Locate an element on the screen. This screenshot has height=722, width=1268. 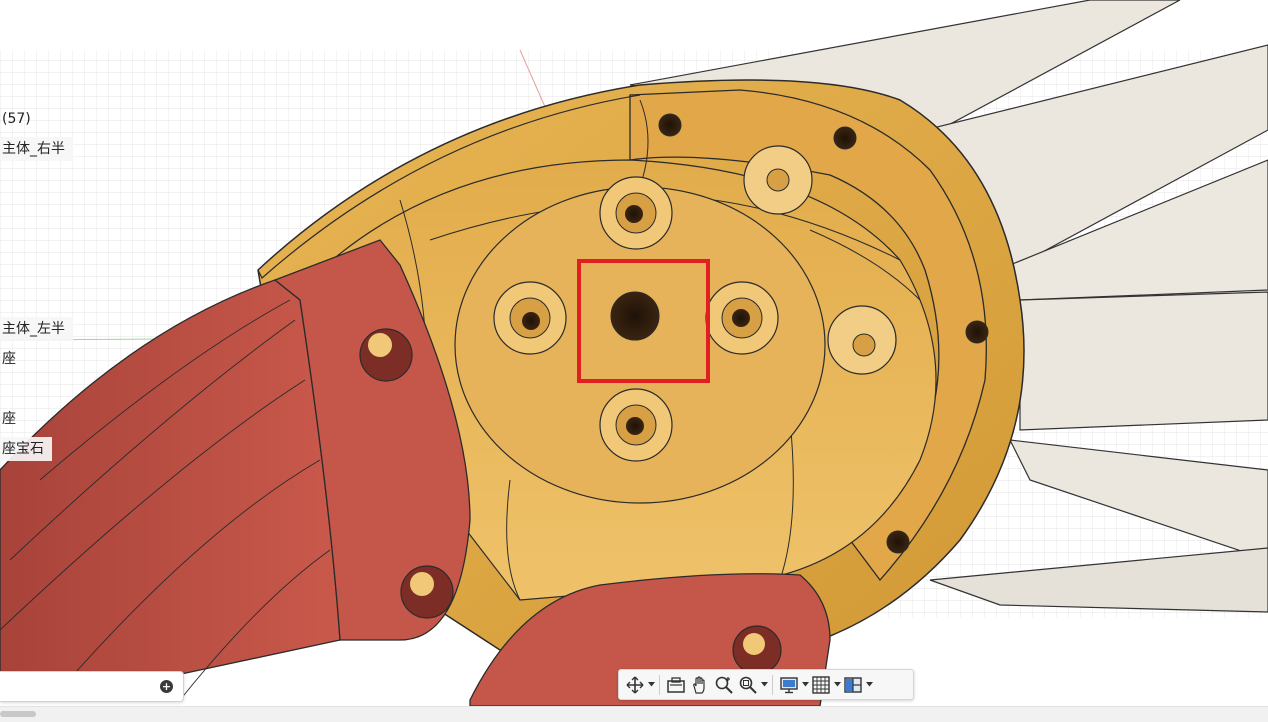
browser-item-count: (57) is located at coordinates (16, 119).